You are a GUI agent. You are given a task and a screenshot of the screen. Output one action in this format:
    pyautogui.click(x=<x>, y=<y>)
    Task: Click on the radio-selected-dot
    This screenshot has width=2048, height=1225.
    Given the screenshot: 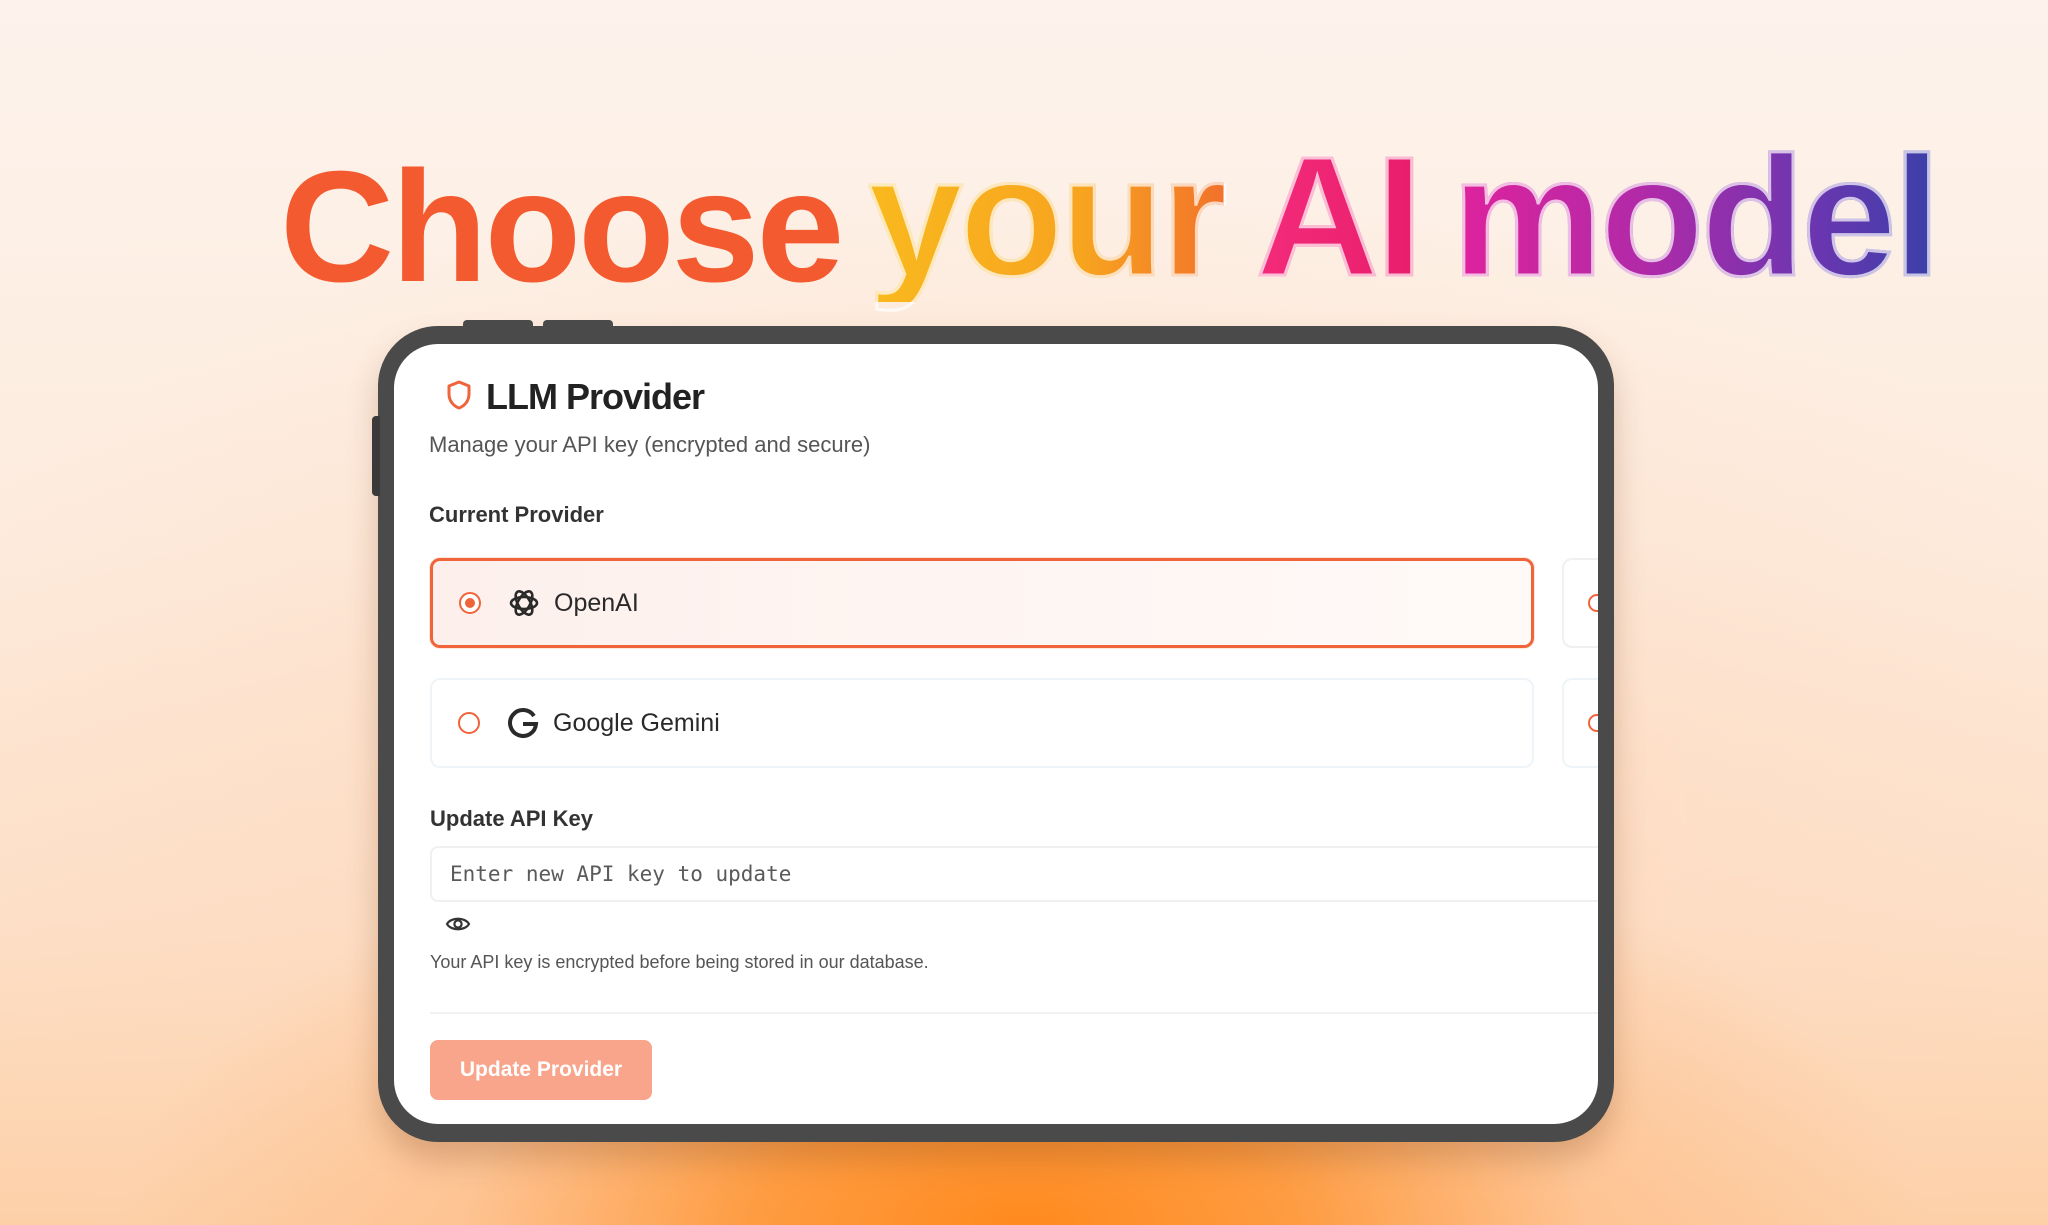 What is the action you would take?
    pyautogui.click(x=470, y=603)
    